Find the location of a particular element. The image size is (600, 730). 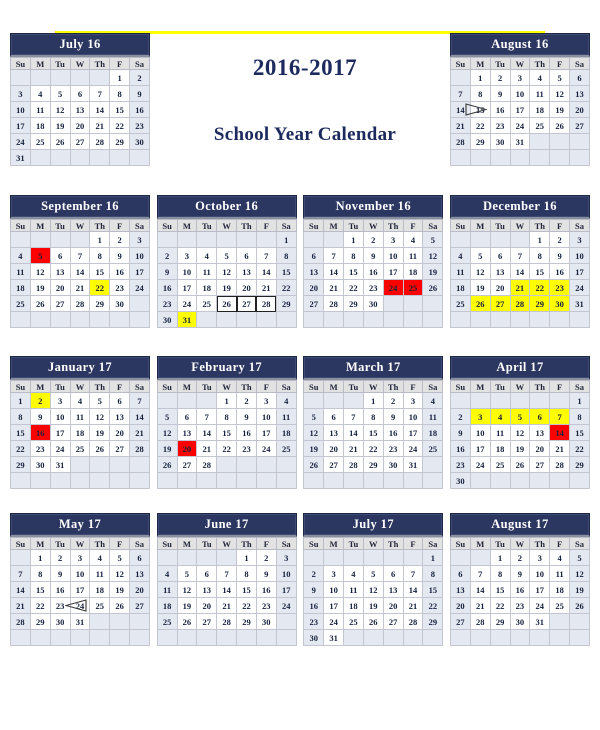

day-cell-17: 17 is located at coordinates (187, 287).